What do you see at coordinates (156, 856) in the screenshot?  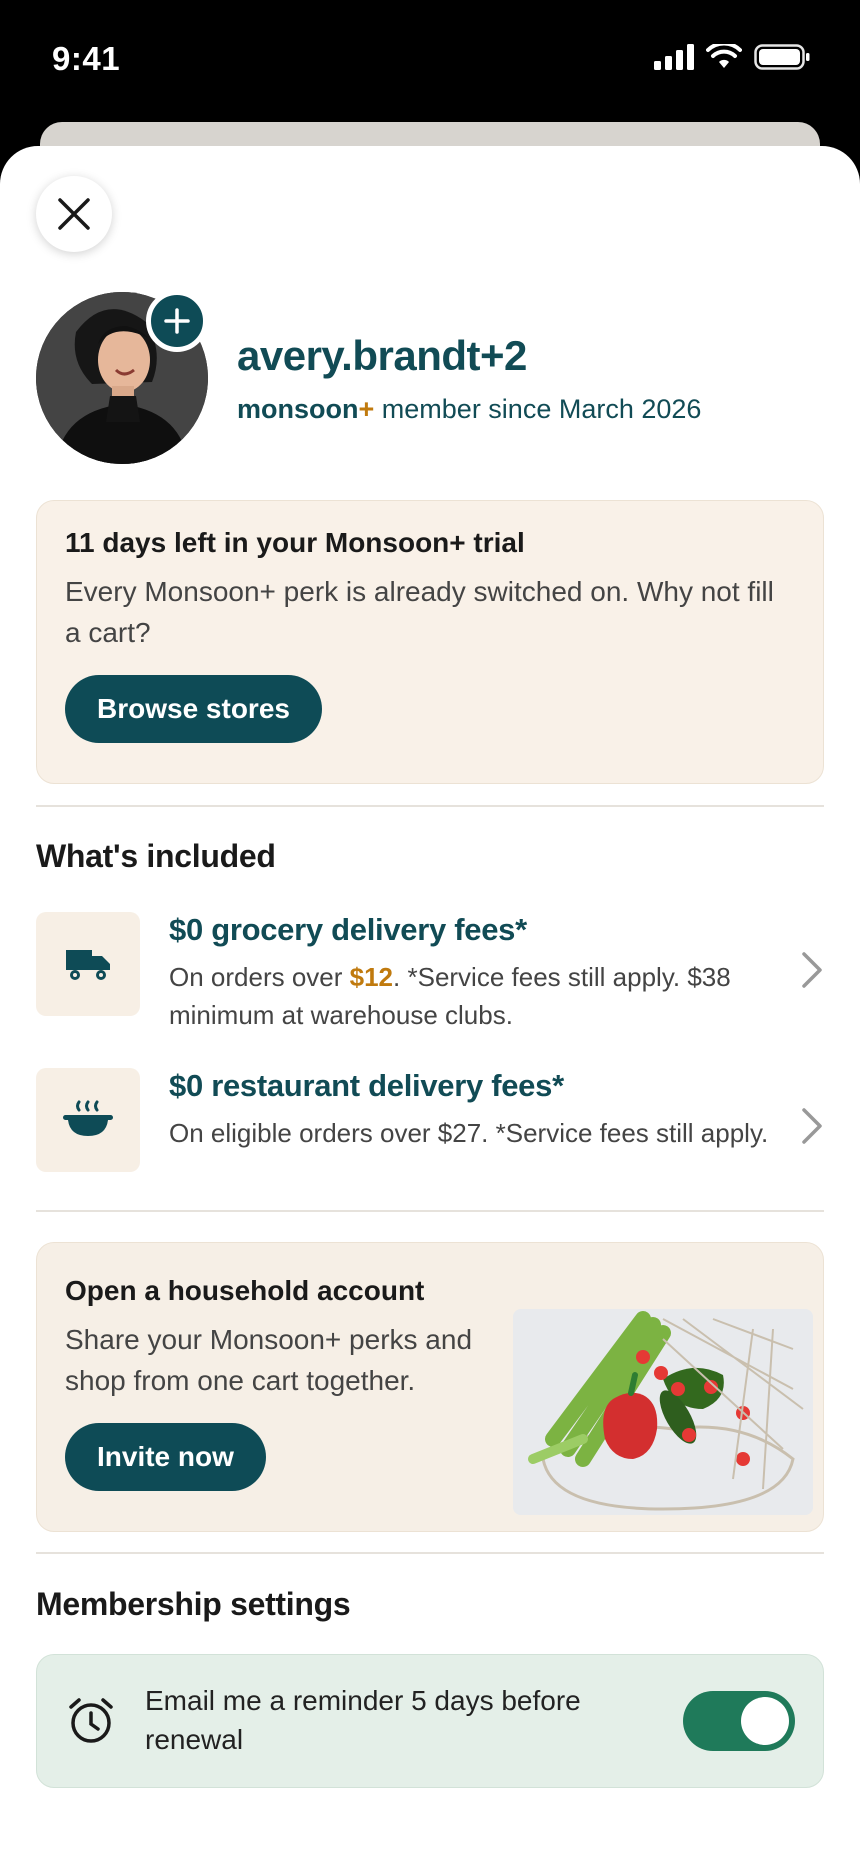 I see `whats-included-title: What's included` at bounding box center [156, 856].